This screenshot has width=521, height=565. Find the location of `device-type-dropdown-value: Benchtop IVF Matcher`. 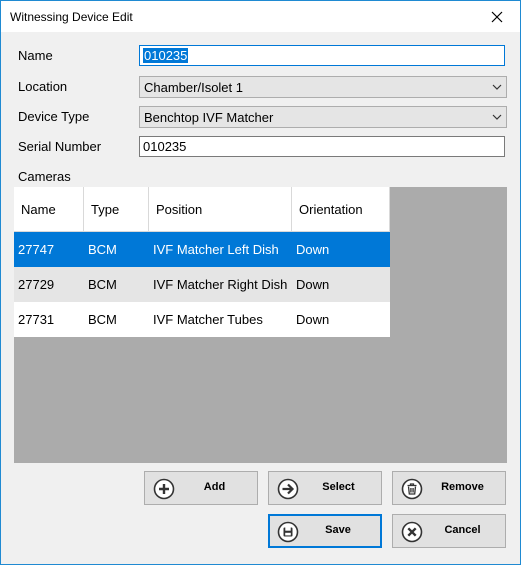

device-type-dropdown-value: Benchtop IVF Matcher is located at coordinates (209, 117).